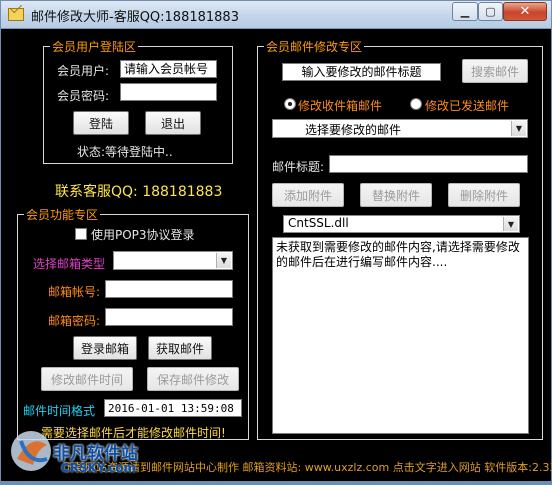 This screenshot has height=485, width=552. What do you see at coordinates (340, 106) in the screenshot?
I see `radio-inbox-label: 修改收件箱邮件` at bounding box center [340, 106].